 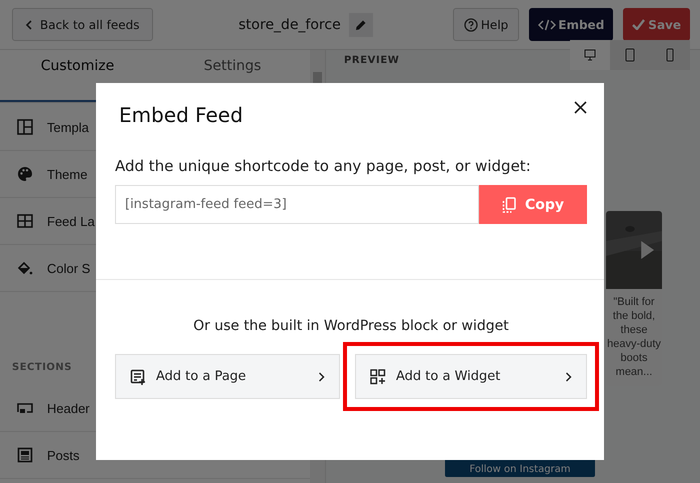 I want to click on option-button: Add to a Page, so click(x=227, y=376).